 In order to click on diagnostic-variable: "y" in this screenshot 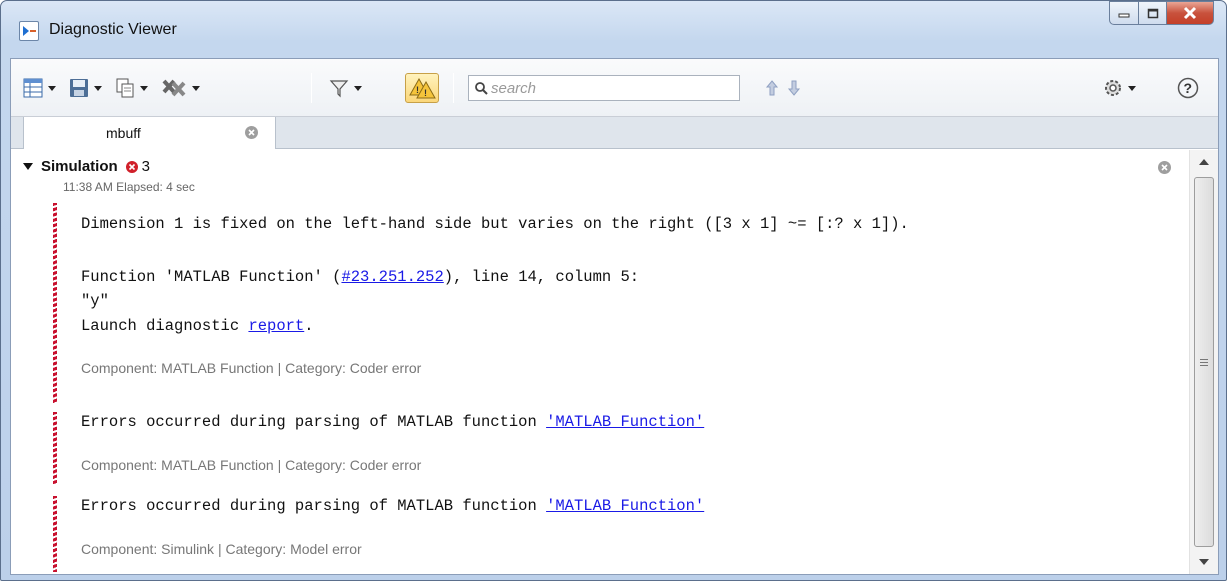, I will do `click(95, 301)`.